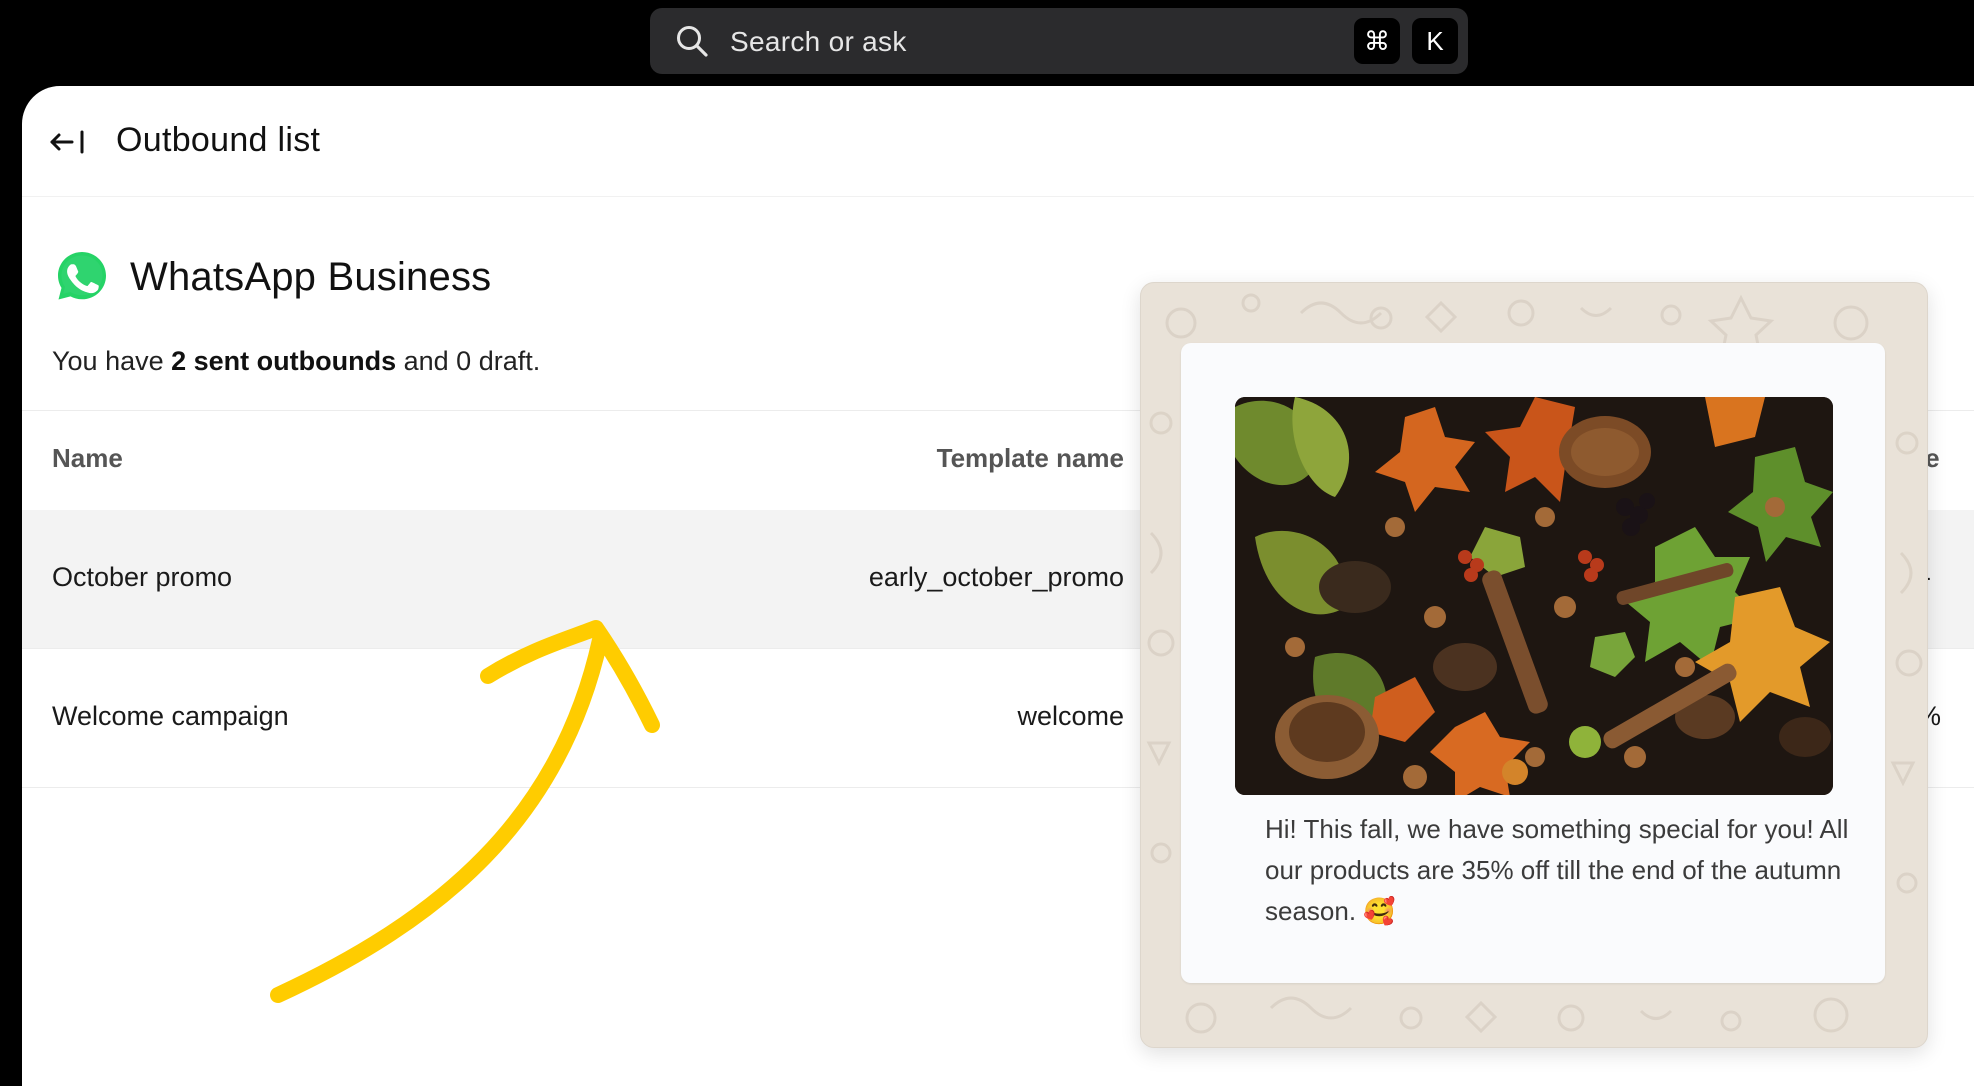 The image size is (1974, 1086). I want to click on autumn-leaves-image, so click(1534, 596).